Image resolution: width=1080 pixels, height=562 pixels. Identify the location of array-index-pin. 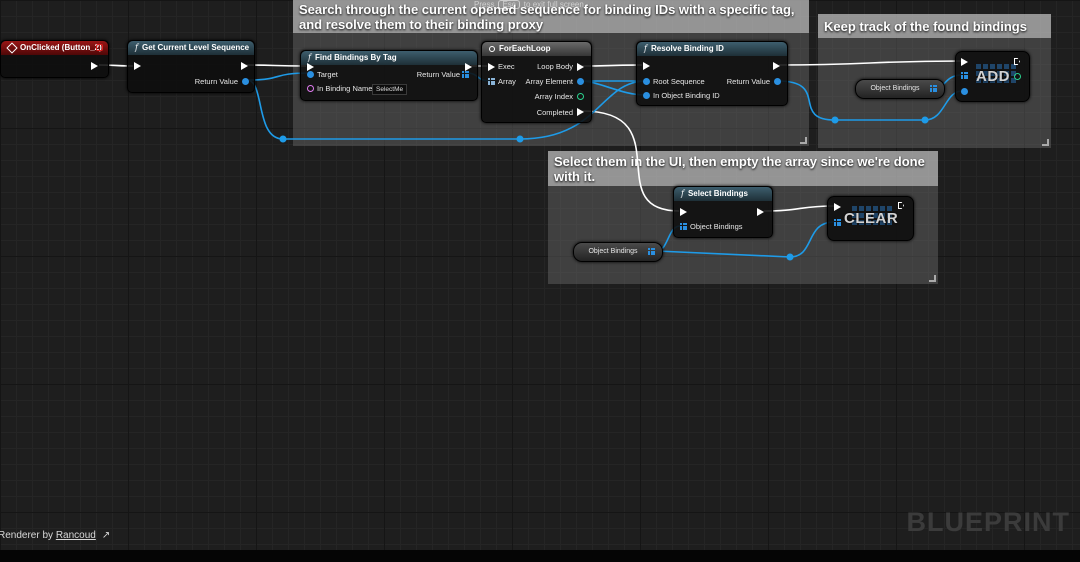
(580, 96).